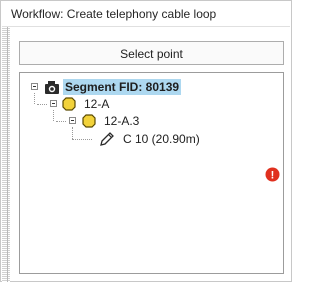 Image resolution: width=320 pixels, height=282 pixels. Describe the element at coordinates (107, 140) in the screenshot. I see `pencil-icon` at that location.